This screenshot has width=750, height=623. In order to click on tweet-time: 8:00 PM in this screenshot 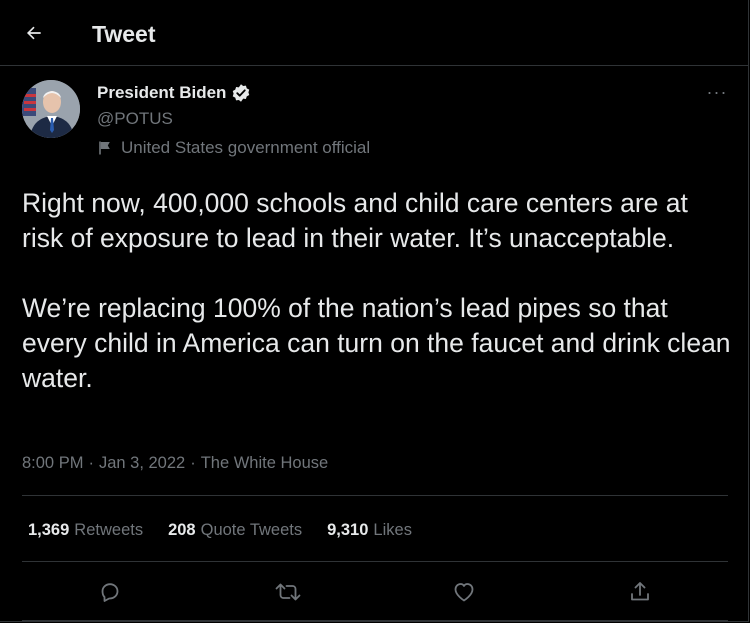, I will do `click(52, 463)`.